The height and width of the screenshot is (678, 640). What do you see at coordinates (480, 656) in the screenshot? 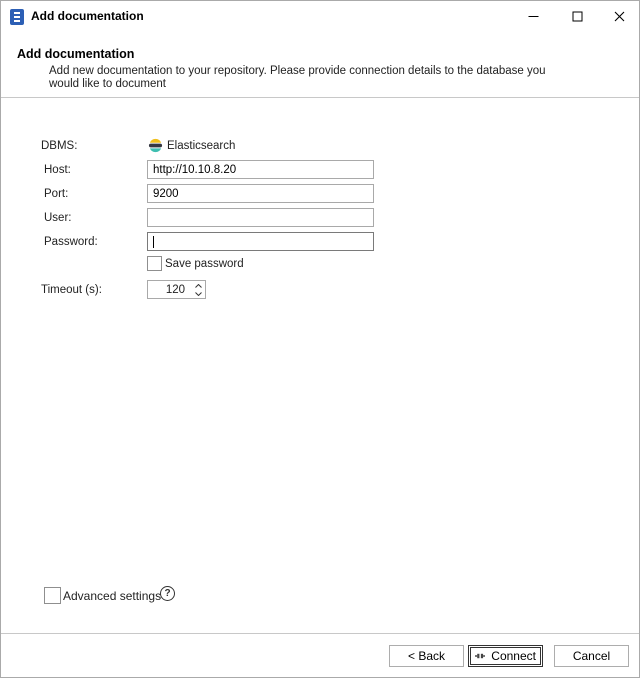
I see `plug-icon` at bounding box center [480, 656].